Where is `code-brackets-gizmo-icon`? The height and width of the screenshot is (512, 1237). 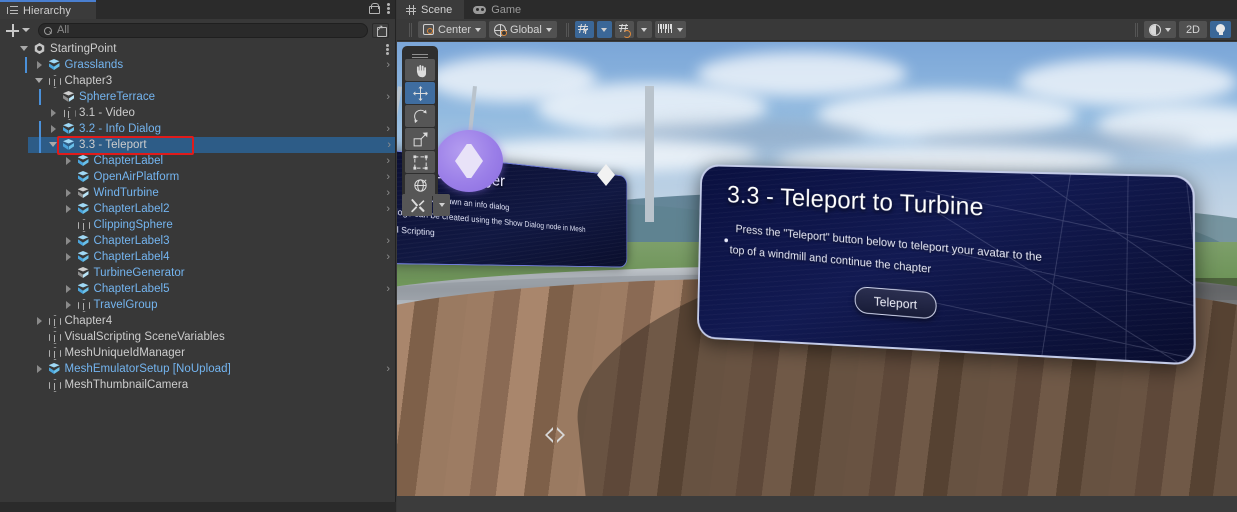
code-brackets-gizmo-icon is located at coordinates (555, 435).